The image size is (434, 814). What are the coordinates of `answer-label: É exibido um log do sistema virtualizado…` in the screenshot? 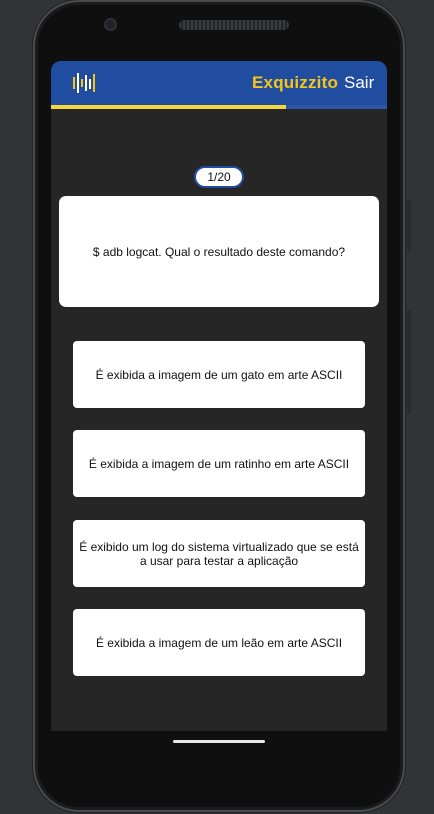 It's located at (219, 553).